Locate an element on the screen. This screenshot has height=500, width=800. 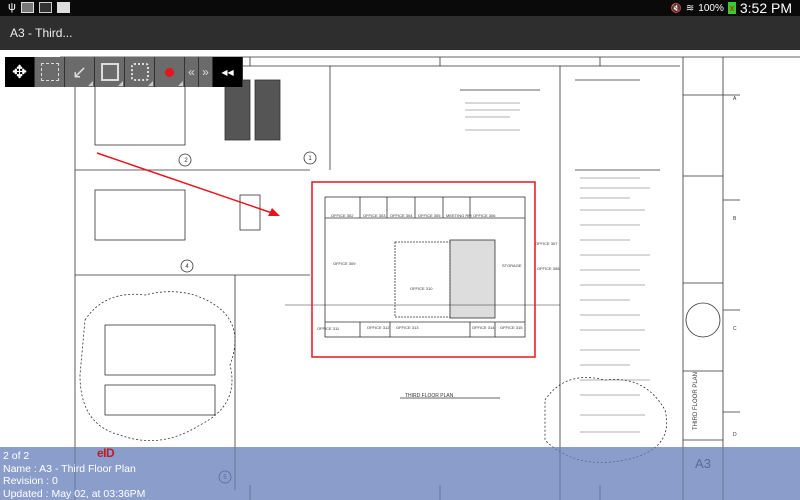
usb-icon: ψ is located at coordinates (12, 7).